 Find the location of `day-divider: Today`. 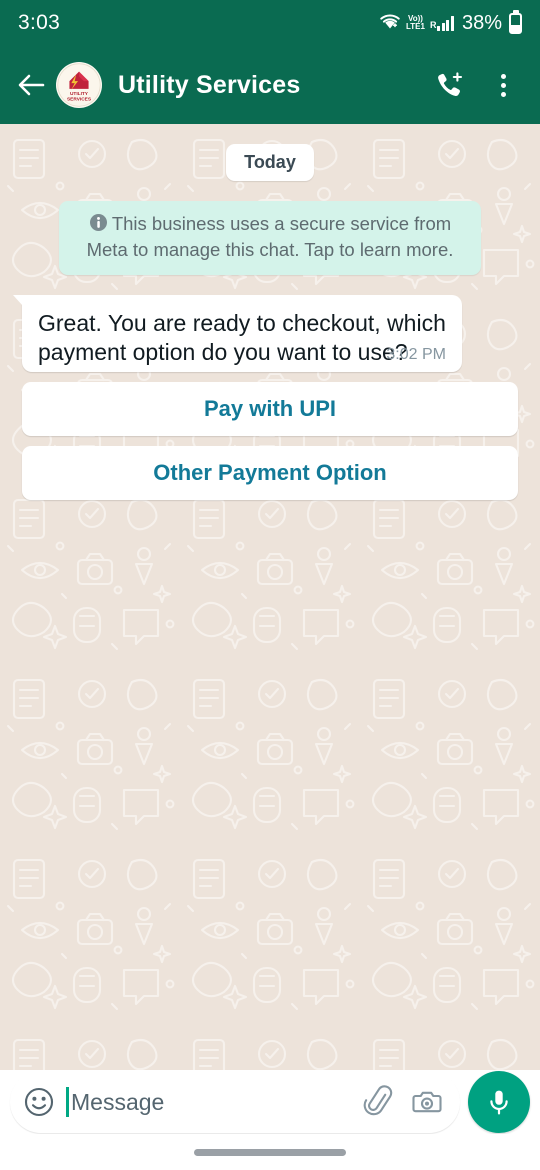

day-divider: Today is located at coordinates (270, 162).